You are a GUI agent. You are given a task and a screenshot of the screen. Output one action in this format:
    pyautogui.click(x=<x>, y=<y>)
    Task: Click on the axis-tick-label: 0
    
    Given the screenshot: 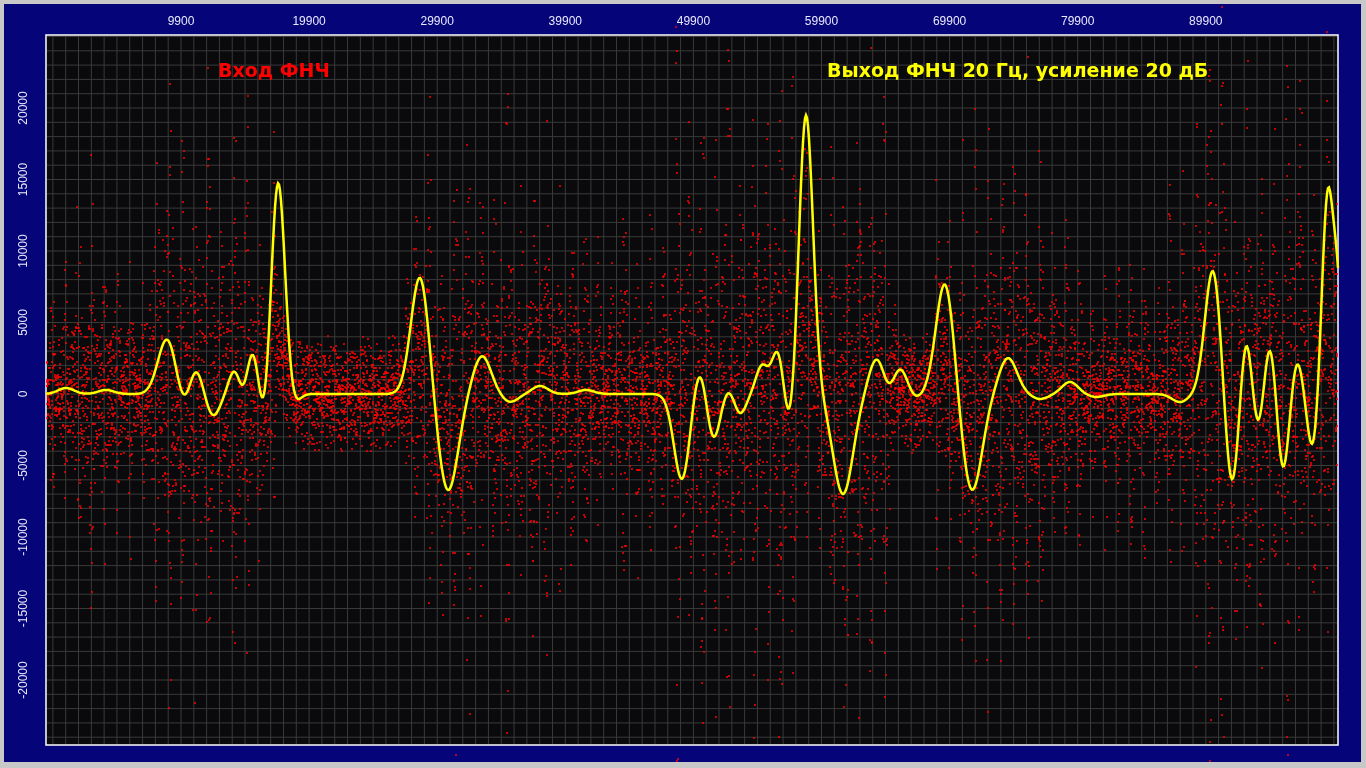 What is the action you would take?
    pyautogui.click(x=23, y=394)
    